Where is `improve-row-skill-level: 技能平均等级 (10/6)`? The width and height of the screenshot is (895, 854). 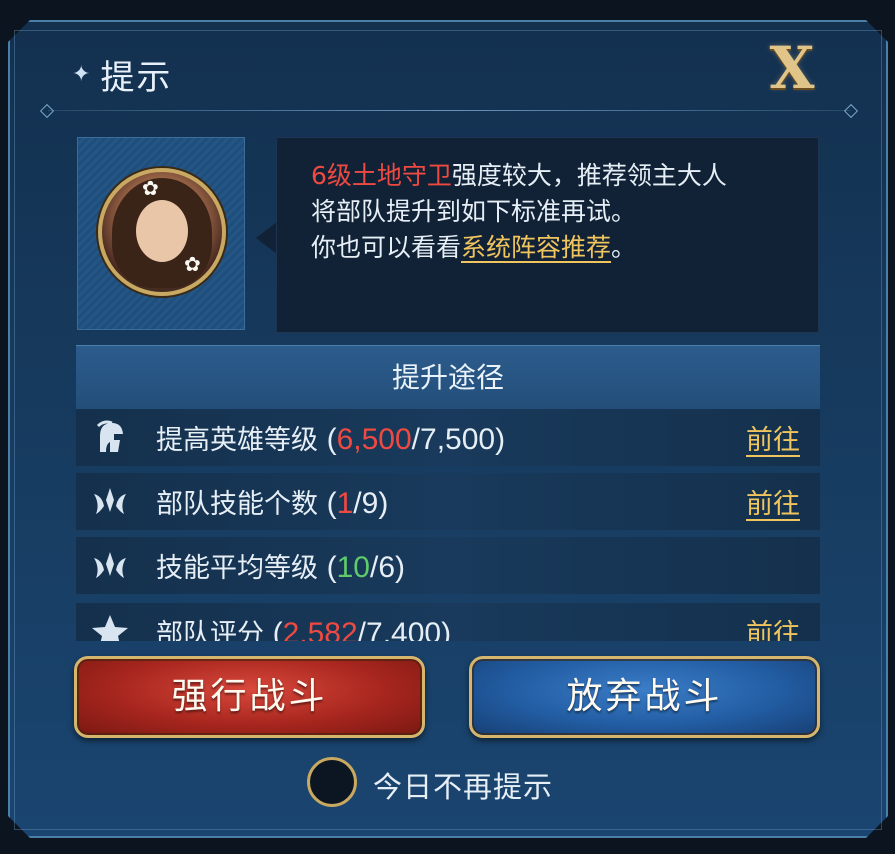
improve-row-skill-level: 技能平均等级 (10/6) is located at coordinates (448, 565).